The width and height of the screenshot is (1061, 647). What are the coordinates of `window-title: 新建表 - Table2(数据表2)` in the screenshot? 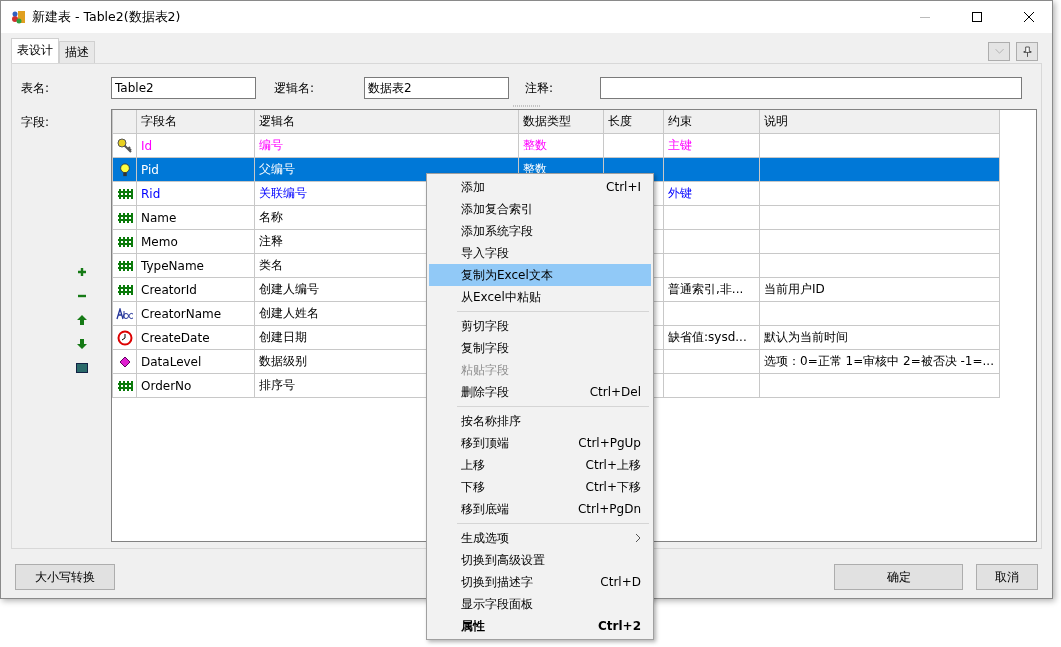 It's located at (107, 17).